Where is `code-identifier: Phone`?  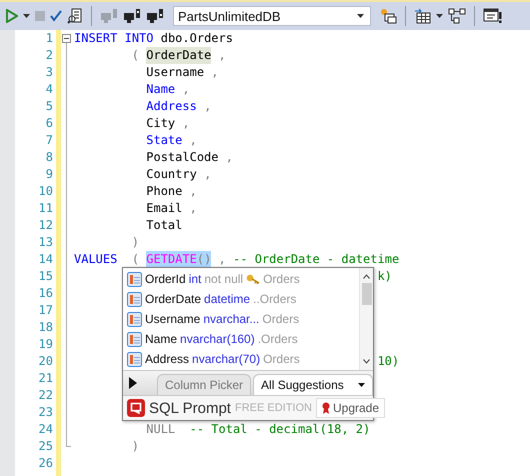
code-identifier: Phone is located at coordinates (164, 191).